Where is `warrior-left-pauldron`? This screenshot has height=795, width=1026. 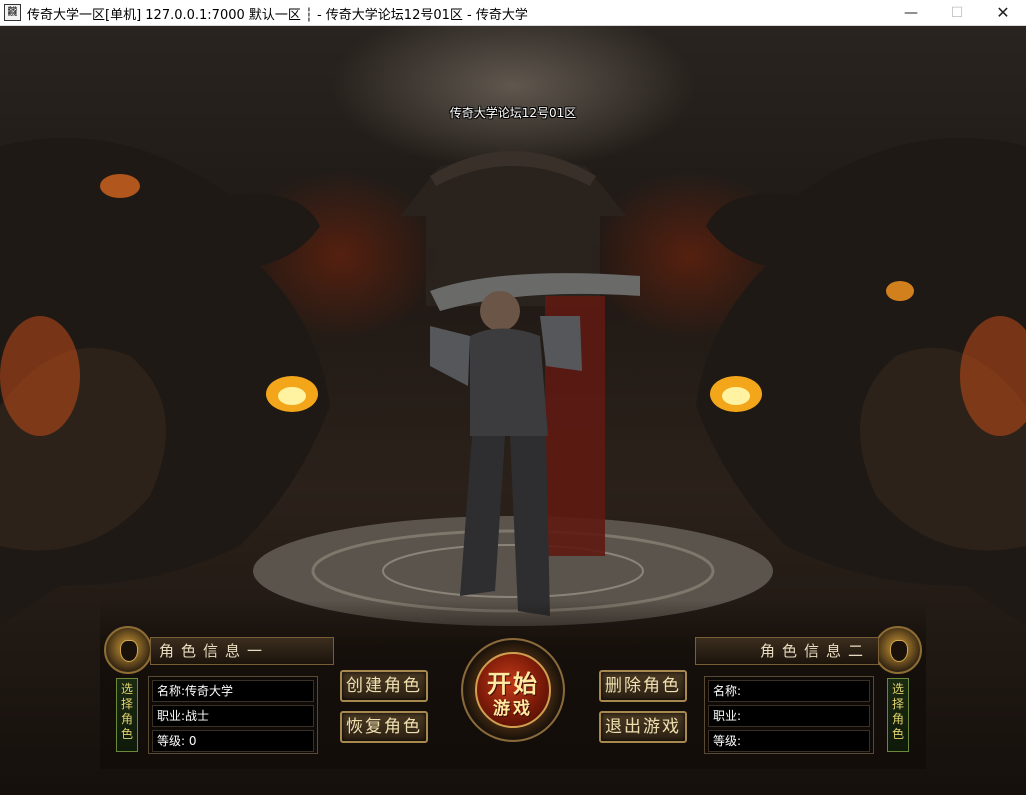 warrior-left-pauldron is located at coordinates (450, 356).